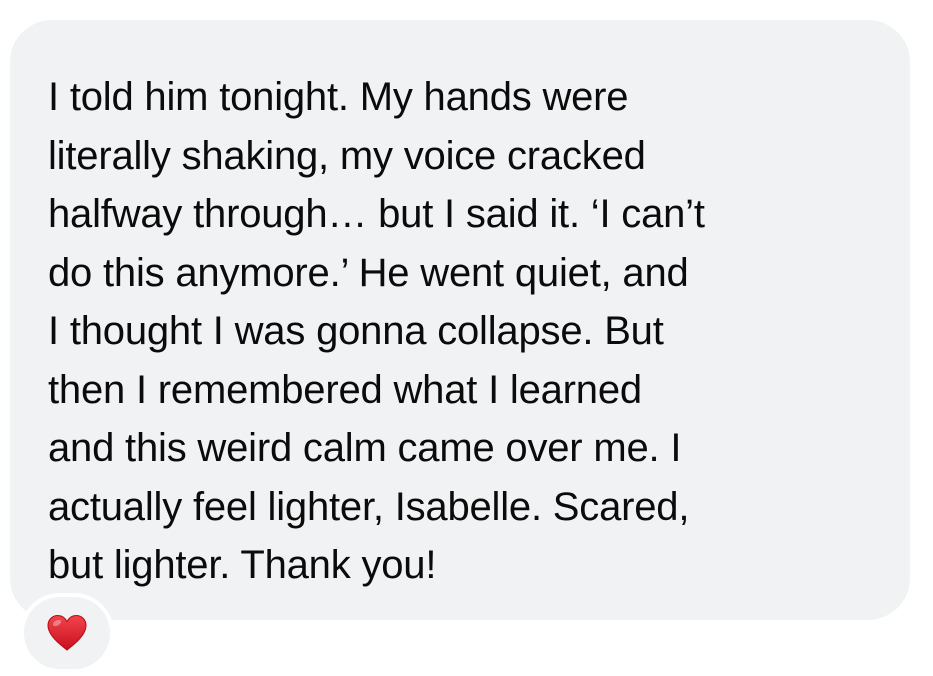 The width and height of the screenshot is (933, 676). I want to click on reaction-badge, so click(67, 633).